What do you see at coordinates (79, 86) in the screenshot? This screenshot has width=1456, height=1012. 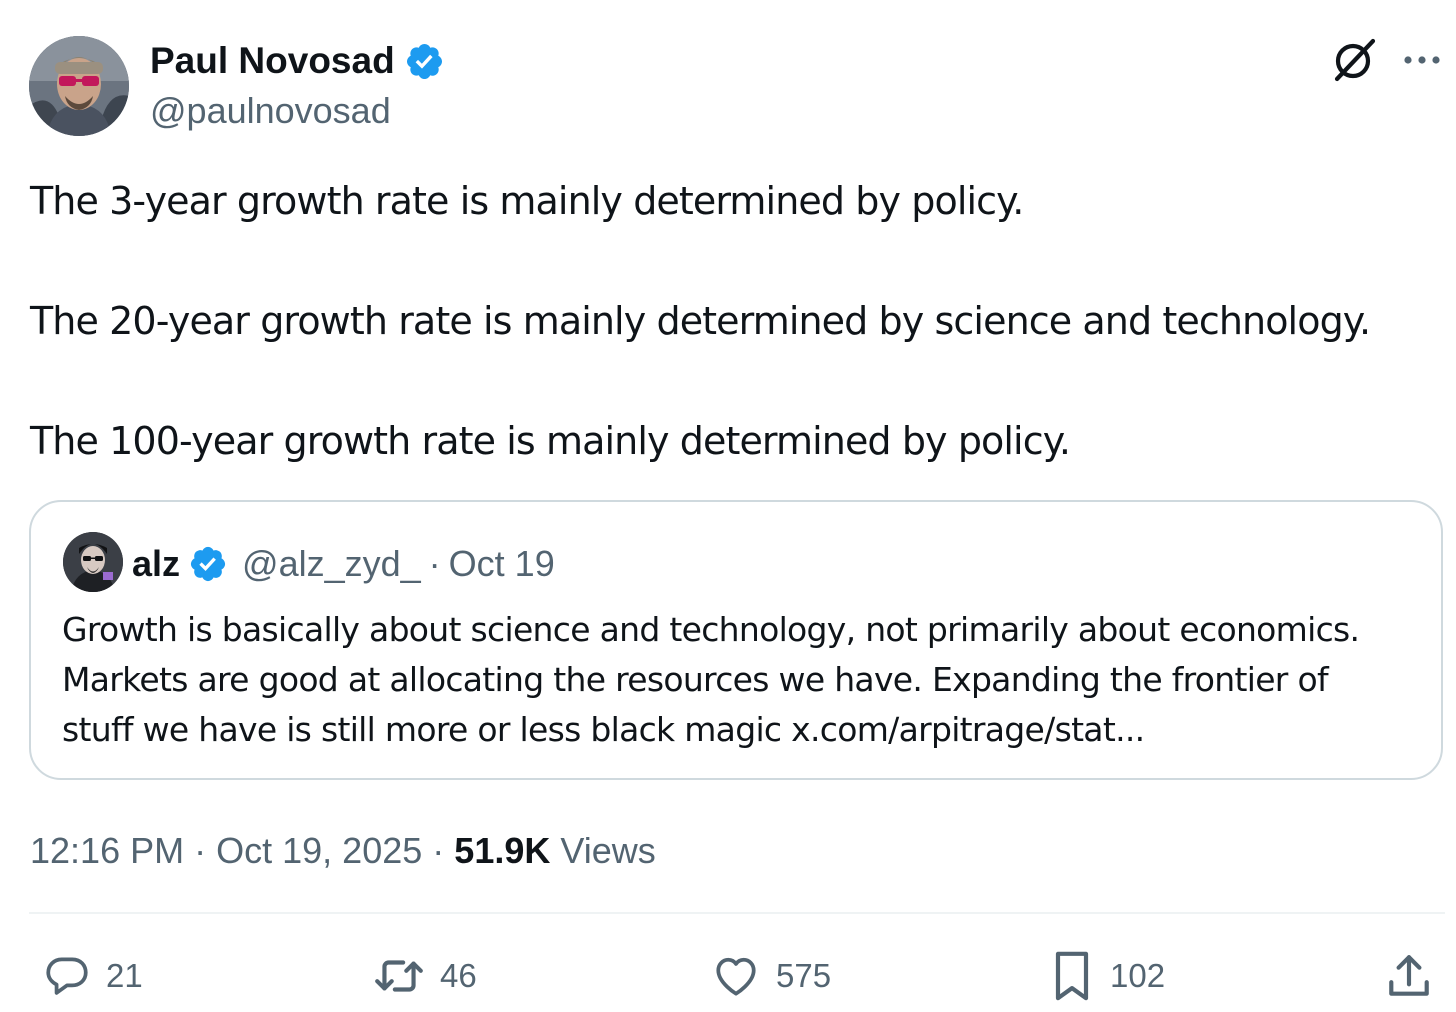 I see `author-avatar` at bounding box center [79, 86].